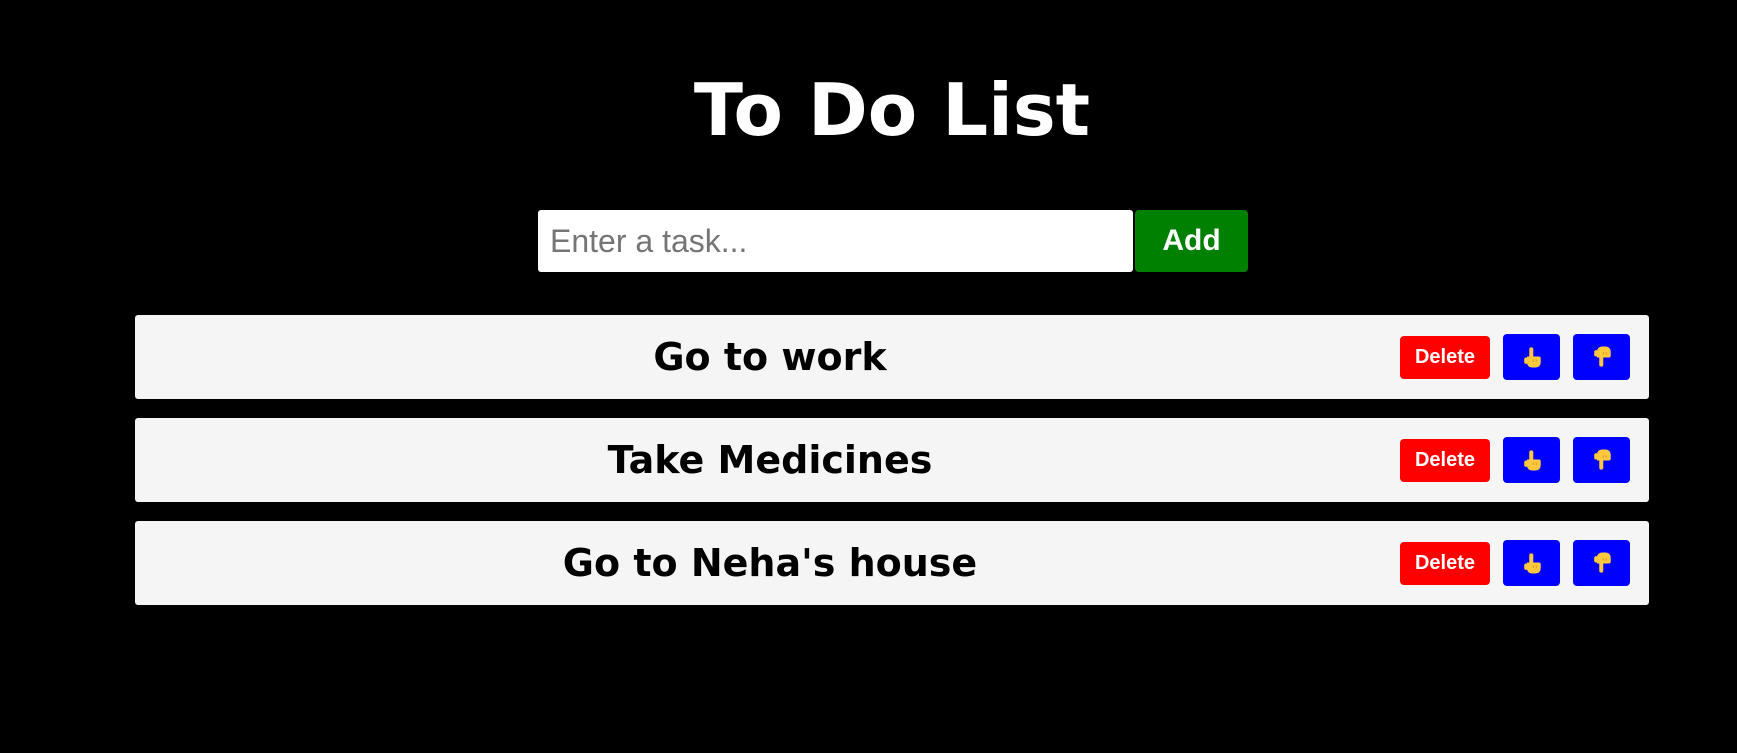 The height and width of the screenshot is (753, 1737). I want to click on task-input, so click(835, 241).